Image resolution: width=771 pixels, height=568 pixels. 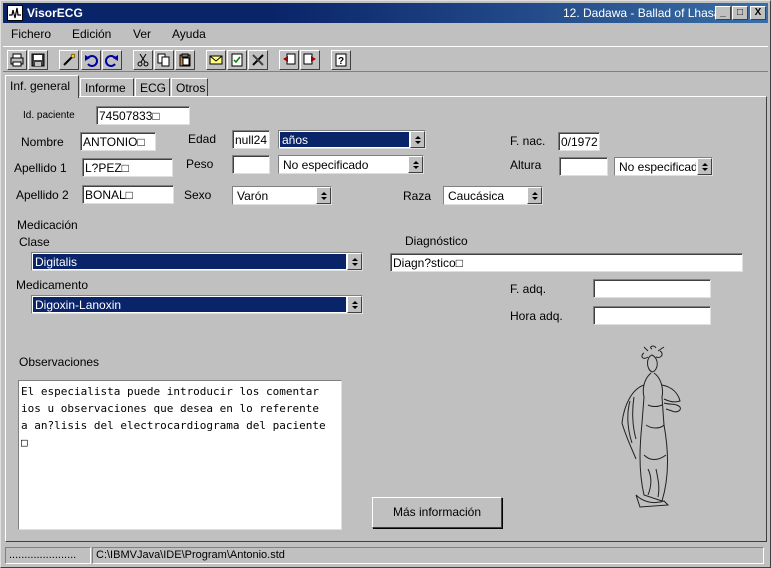 I want to click on clase-label: Clase, so click(x=34, y=242).